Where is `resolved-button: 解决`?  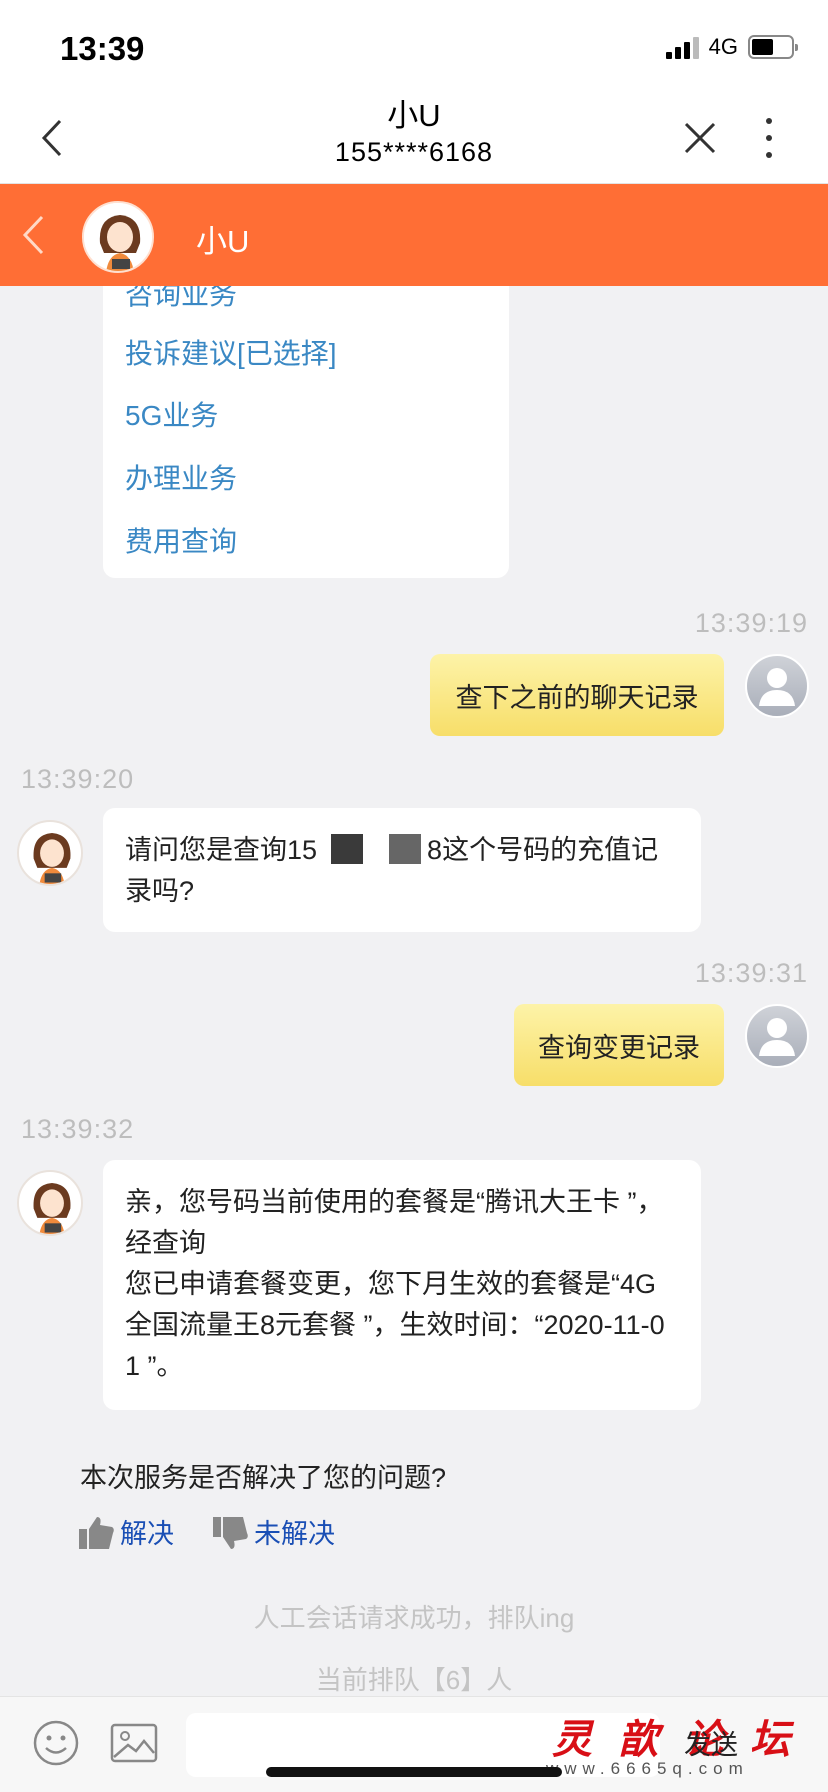
resolved-button: 解决 is located at coordinates (126, 1531).